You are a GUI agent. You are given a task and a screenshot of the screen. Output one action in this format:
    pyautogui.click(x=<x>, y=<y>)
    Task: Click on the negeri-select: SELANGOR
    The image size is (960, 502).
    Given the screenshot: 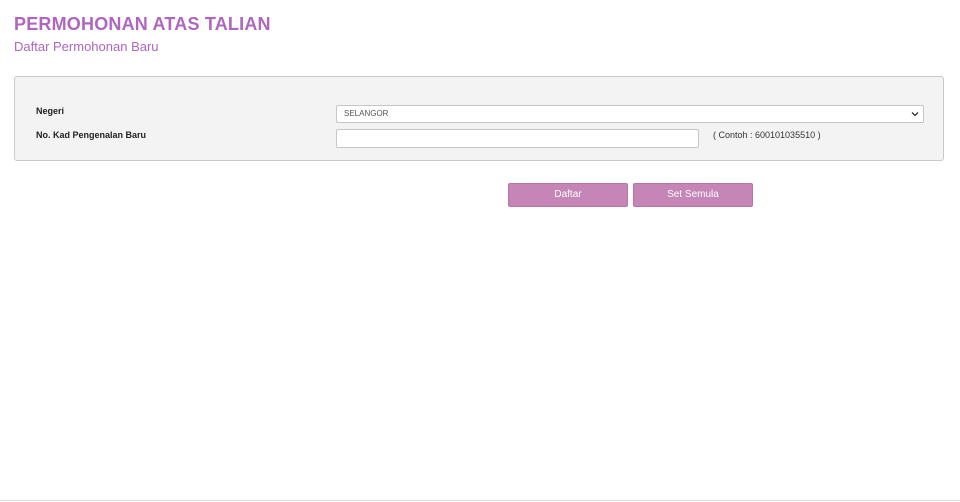 What is the action you would take?
    pyautogui.click(x=630, y=114)
    